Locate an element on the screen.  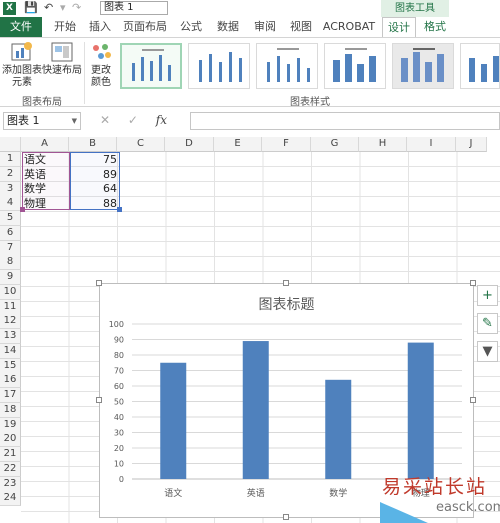
row-header-19: 19 is located at coordinates (10, 425).